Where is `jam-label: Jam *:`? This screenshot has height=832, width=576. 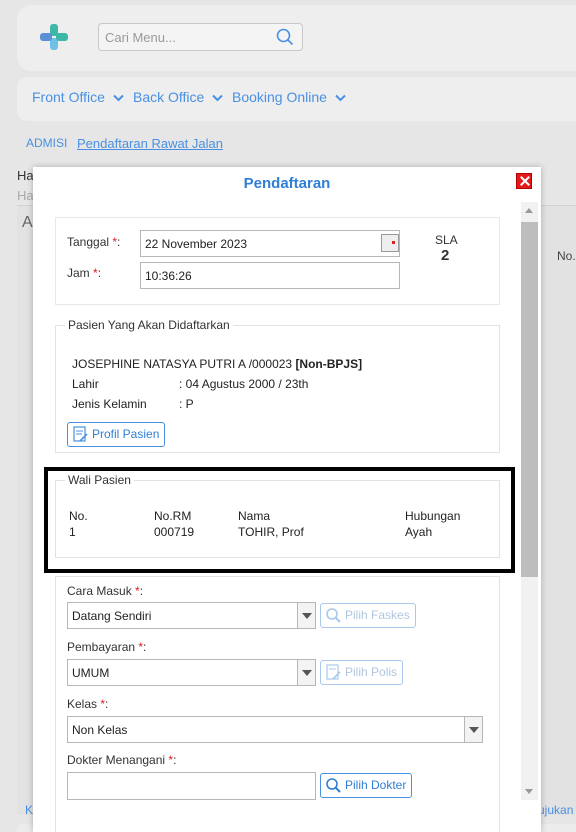
jam-label: Jam *: is located at coordinates (84, 273).